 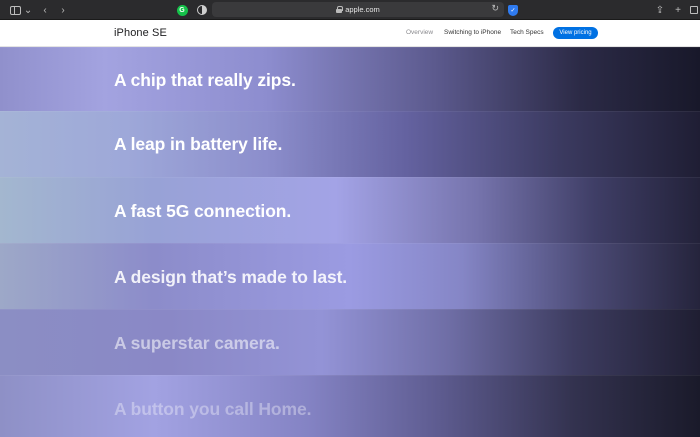 I want to click on forward-arrow-icon: ›, so click(x=63, y=10).